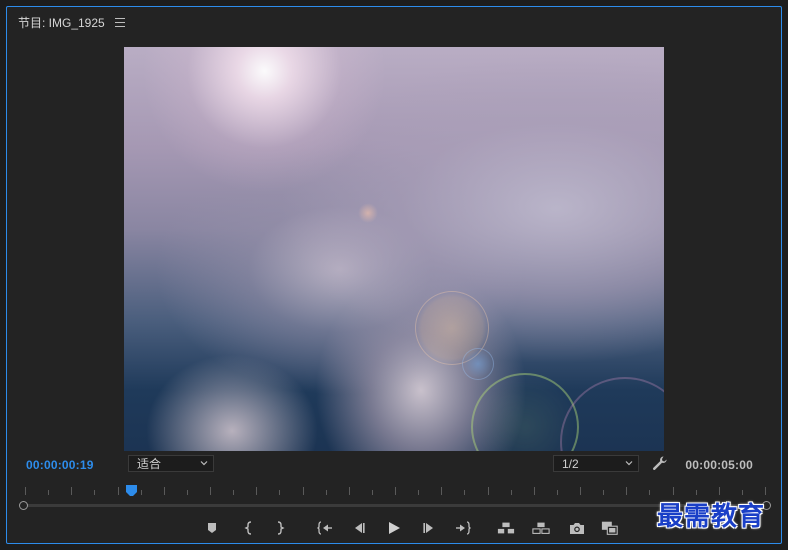  Describe the element at coordinates (23, 505) in the screenshot. I see `scrollbar-start-handle` at that location.